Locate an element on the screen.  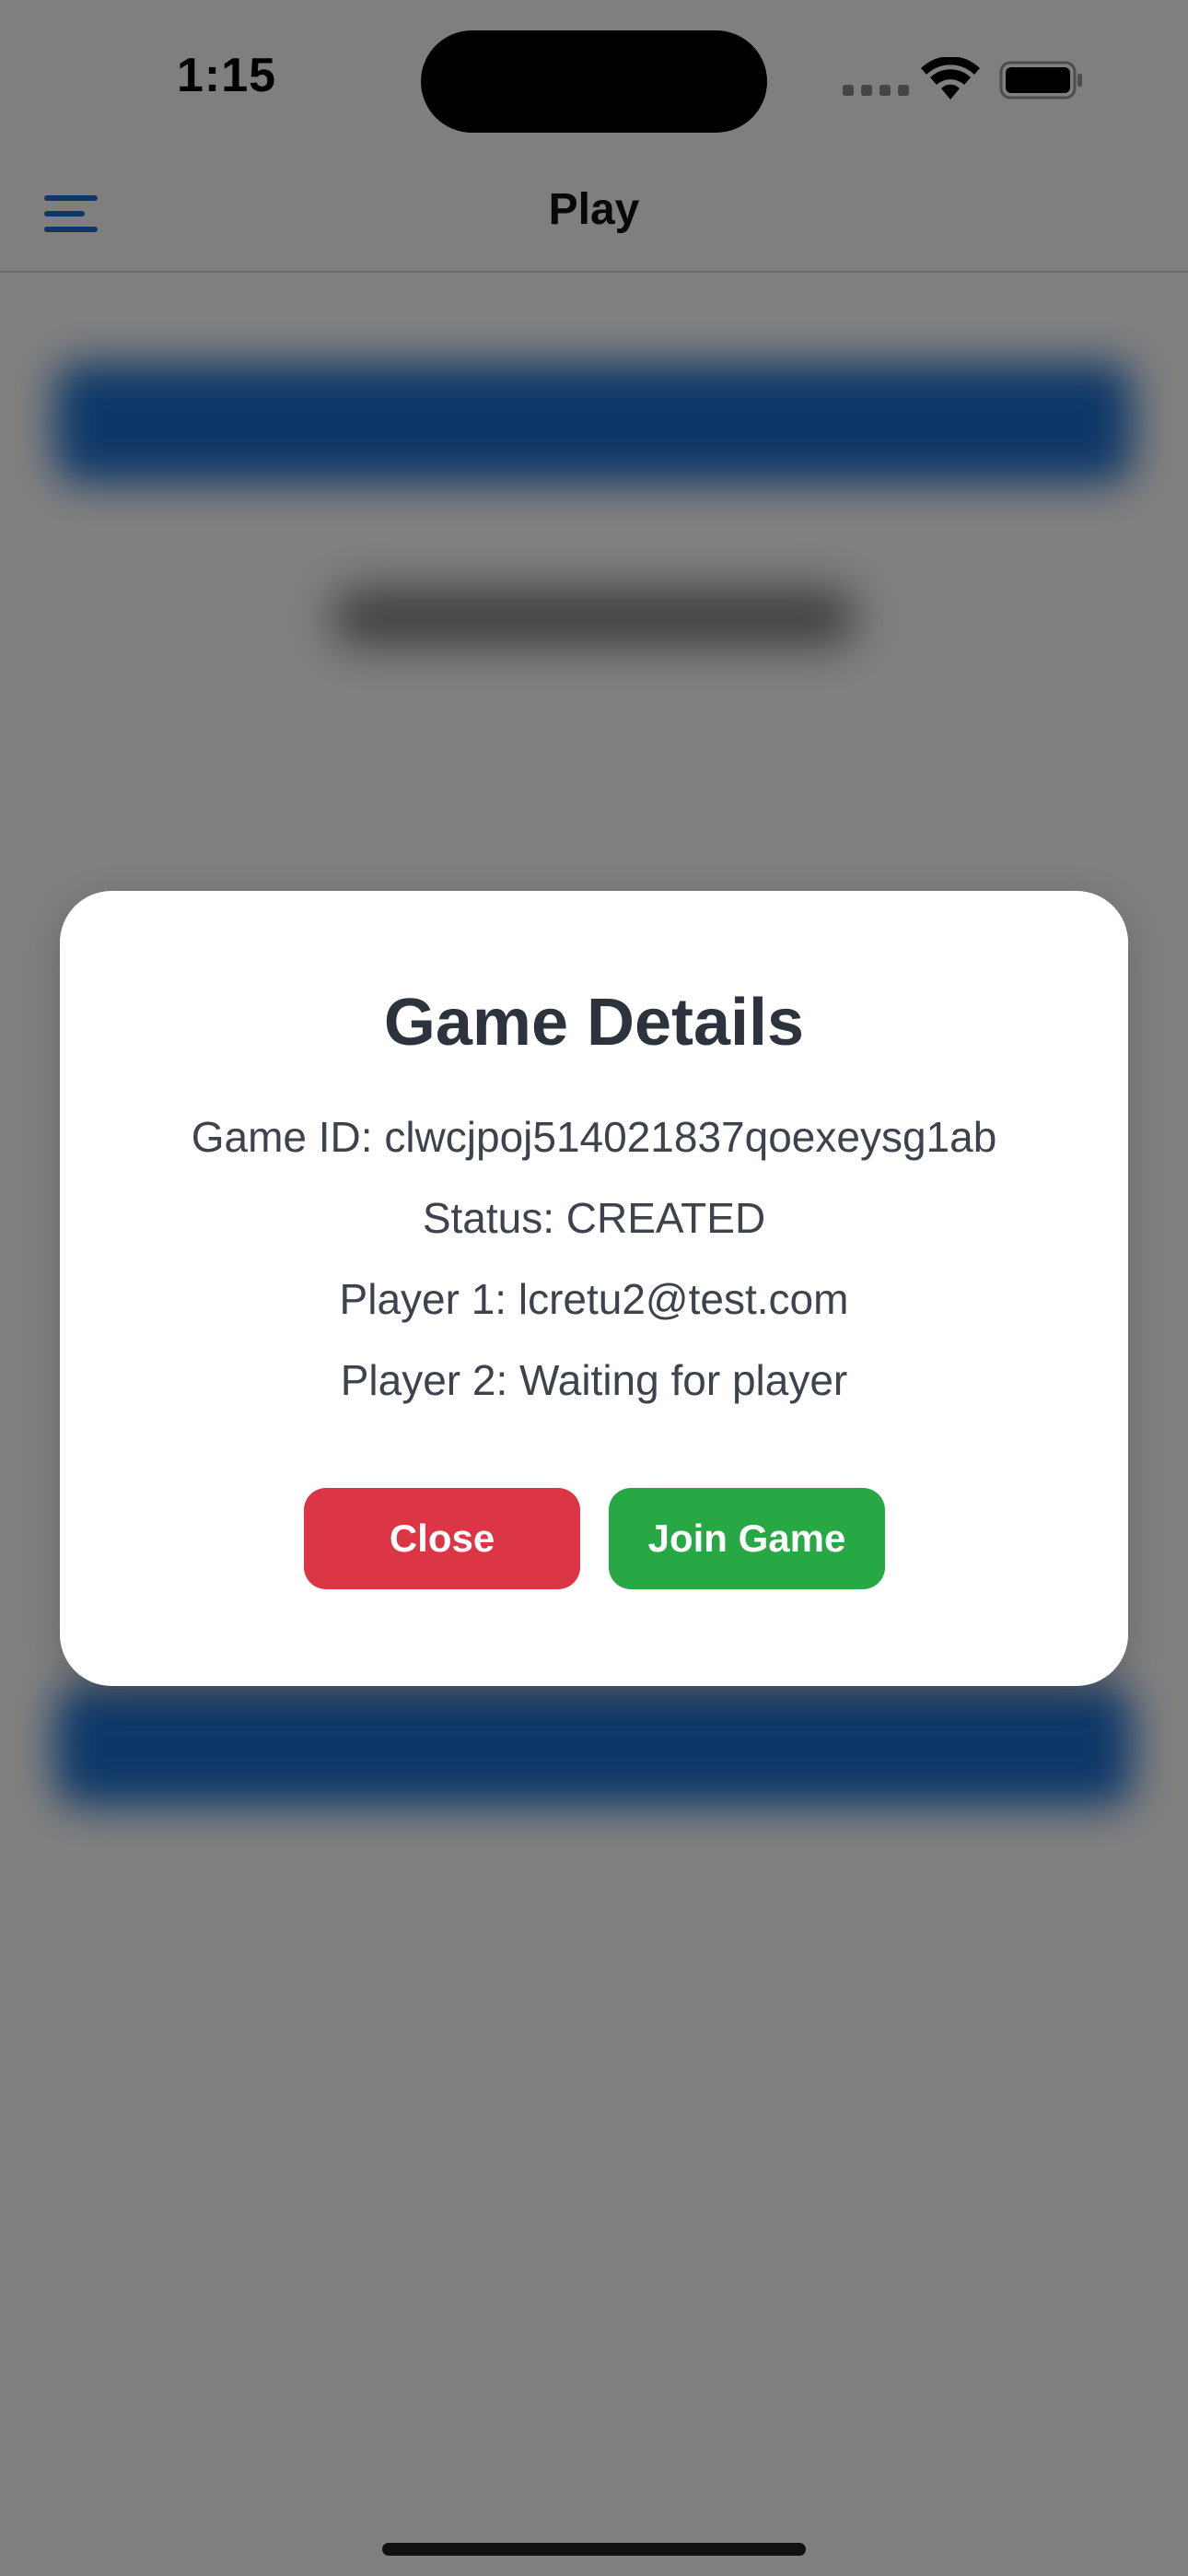
close-button: Close is located at coordinates (442, 1538).